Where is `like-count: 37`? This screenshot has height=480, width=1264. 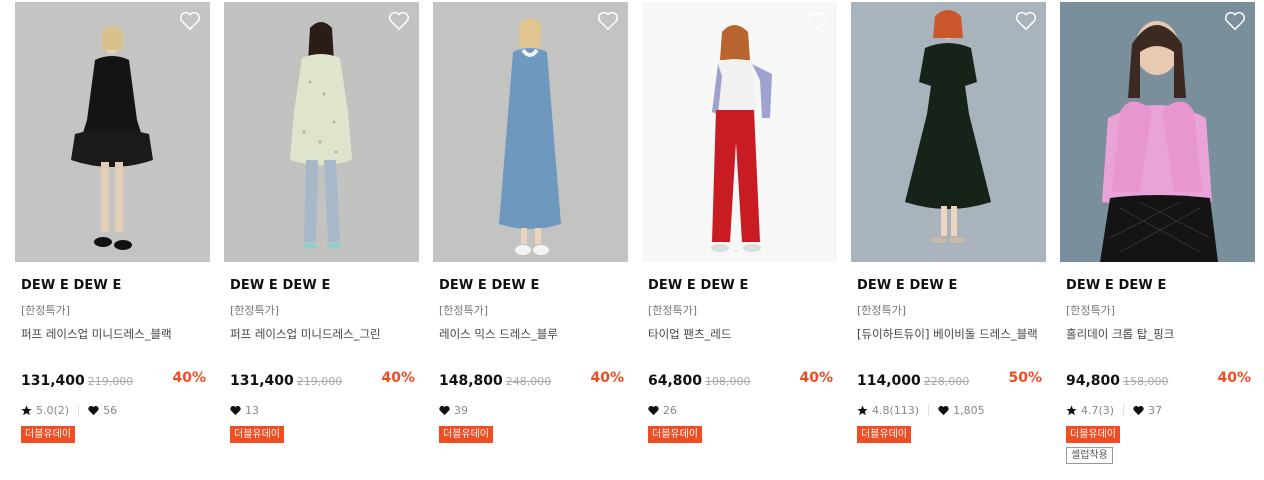
like-count: 37 is located at coordinates (1155, 410).